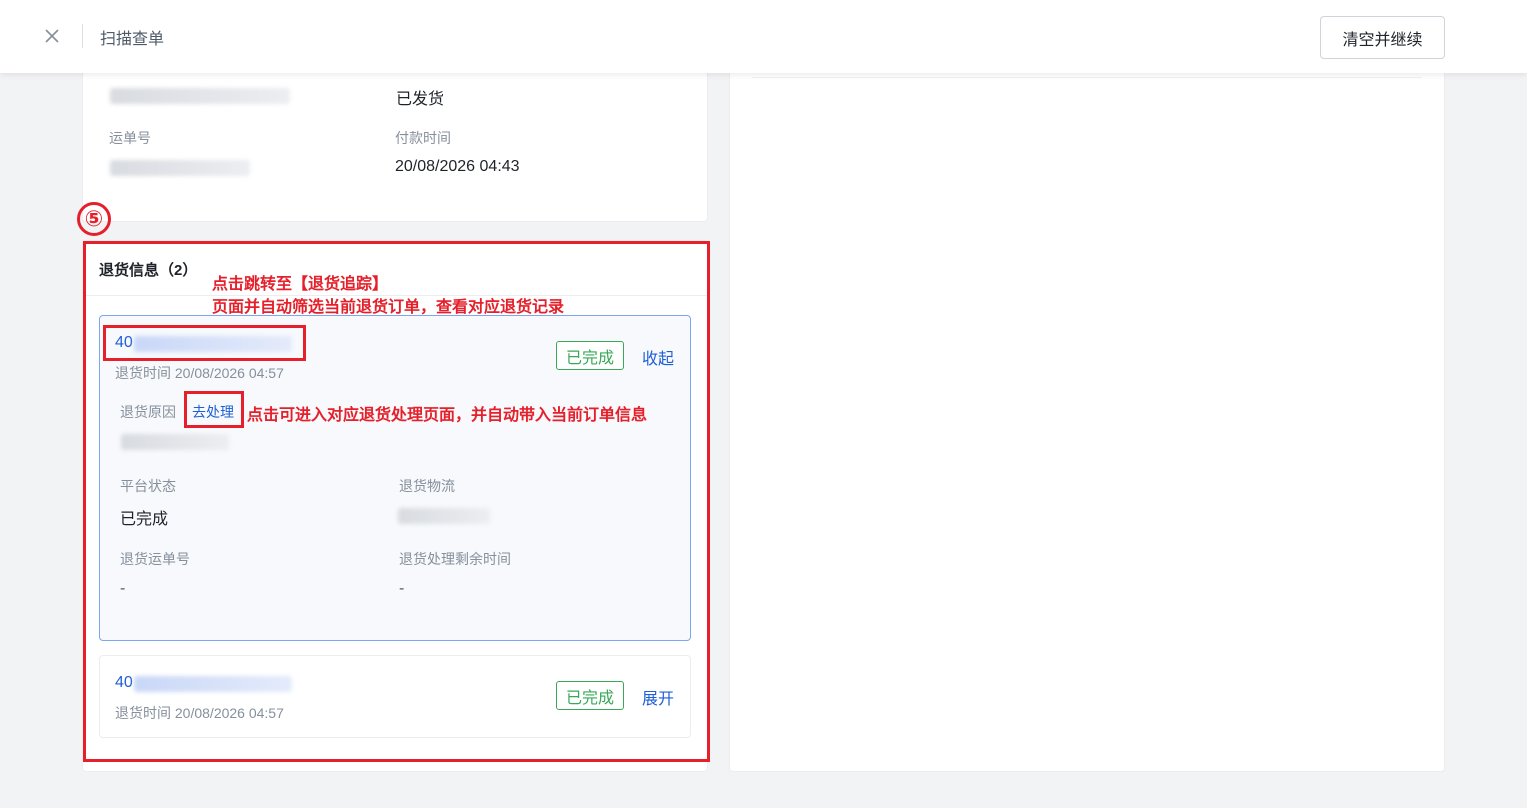 Image resolution: width=1527 pixels, height=808 pixels. Describe the element at coordinates (423, 138) in the screenshot. I see `pay-time-label: 付款时间` at that location.